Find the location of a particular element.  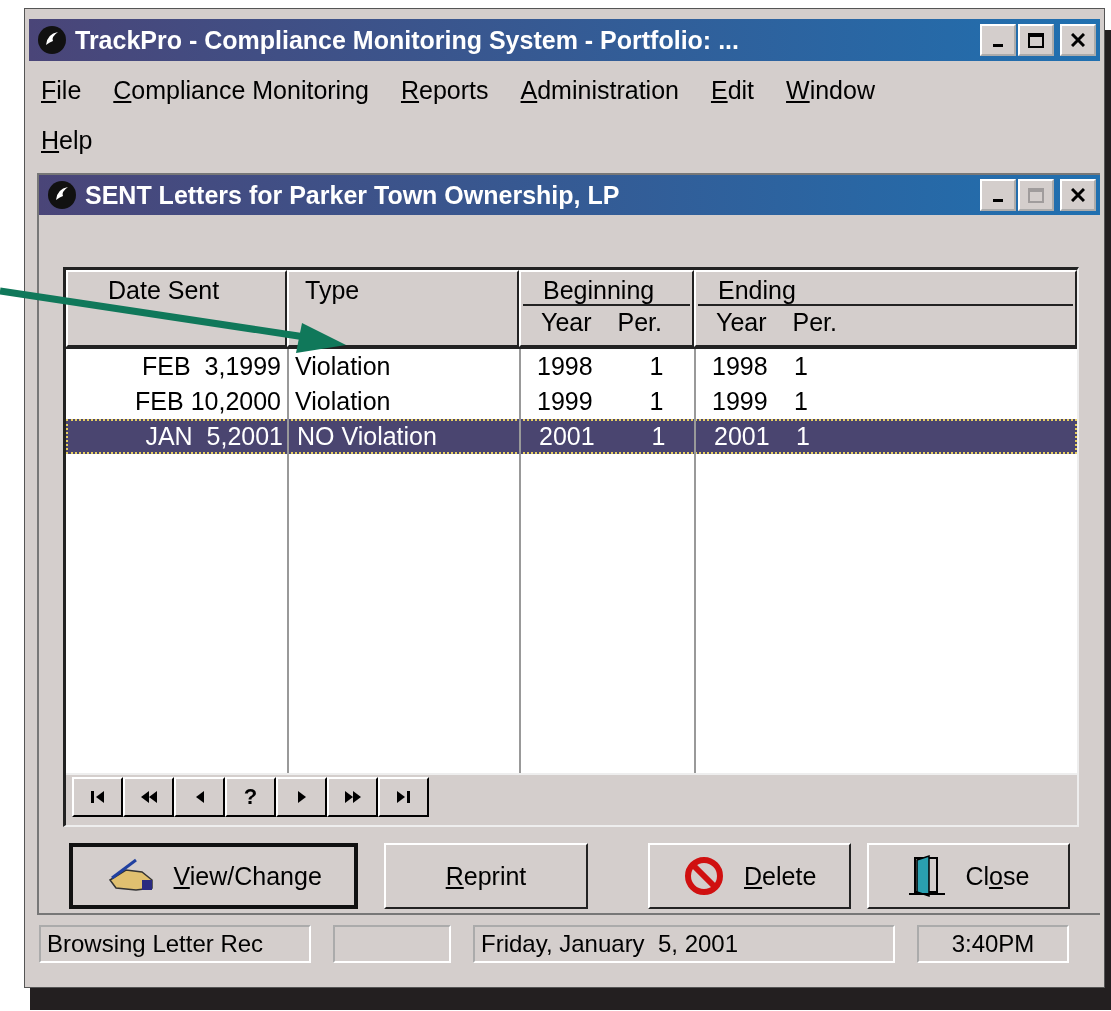

rewind-icon is located at coordinates (148, 797).